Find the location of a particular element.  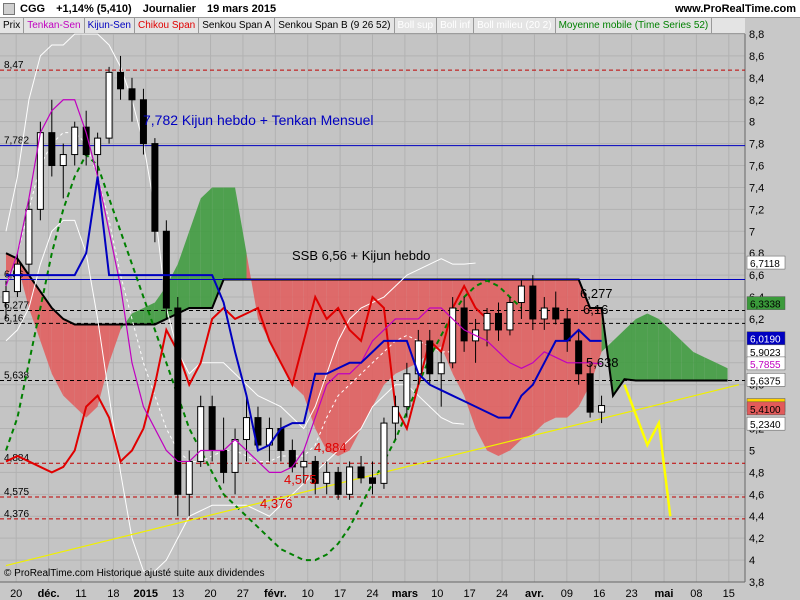

annotation-0: 7,782 Kijun hebdo + Tenkan Mensuel is located at coordinates (258, 120).